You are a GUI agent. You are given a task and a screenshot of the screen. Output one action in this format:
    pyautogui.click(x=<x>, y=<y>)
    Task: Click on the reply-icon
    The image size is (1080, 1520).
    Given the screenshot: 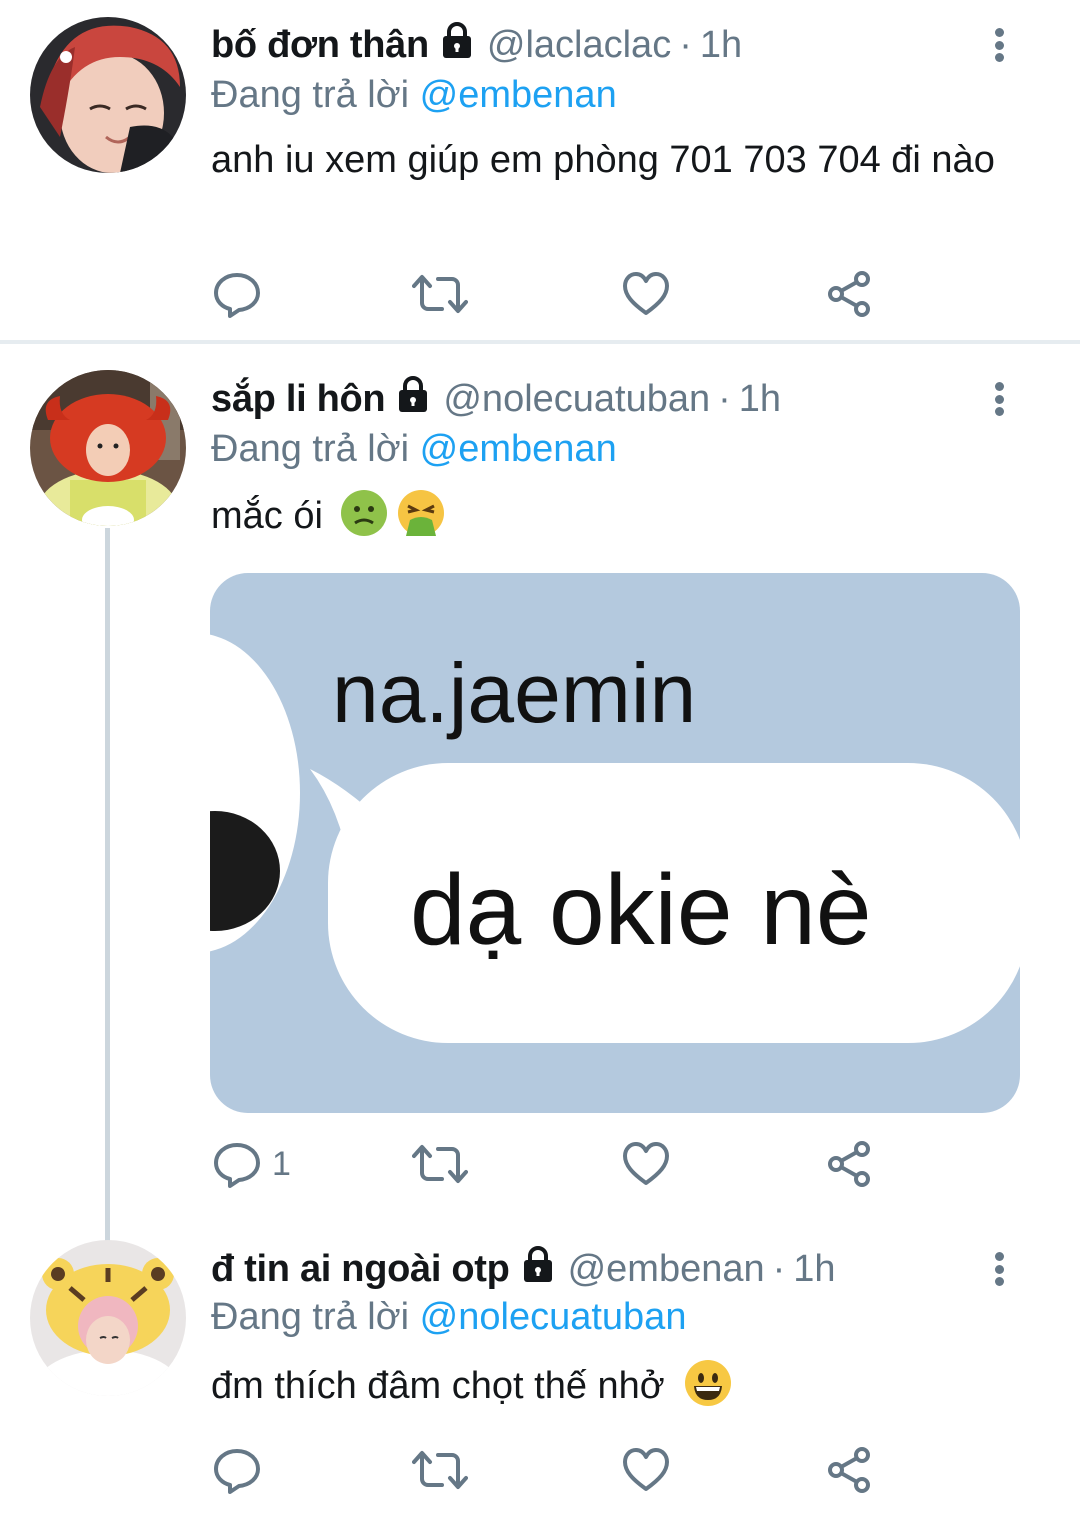 What is the action you would take?
    pyautogui.click(x=237, y=1471)
    